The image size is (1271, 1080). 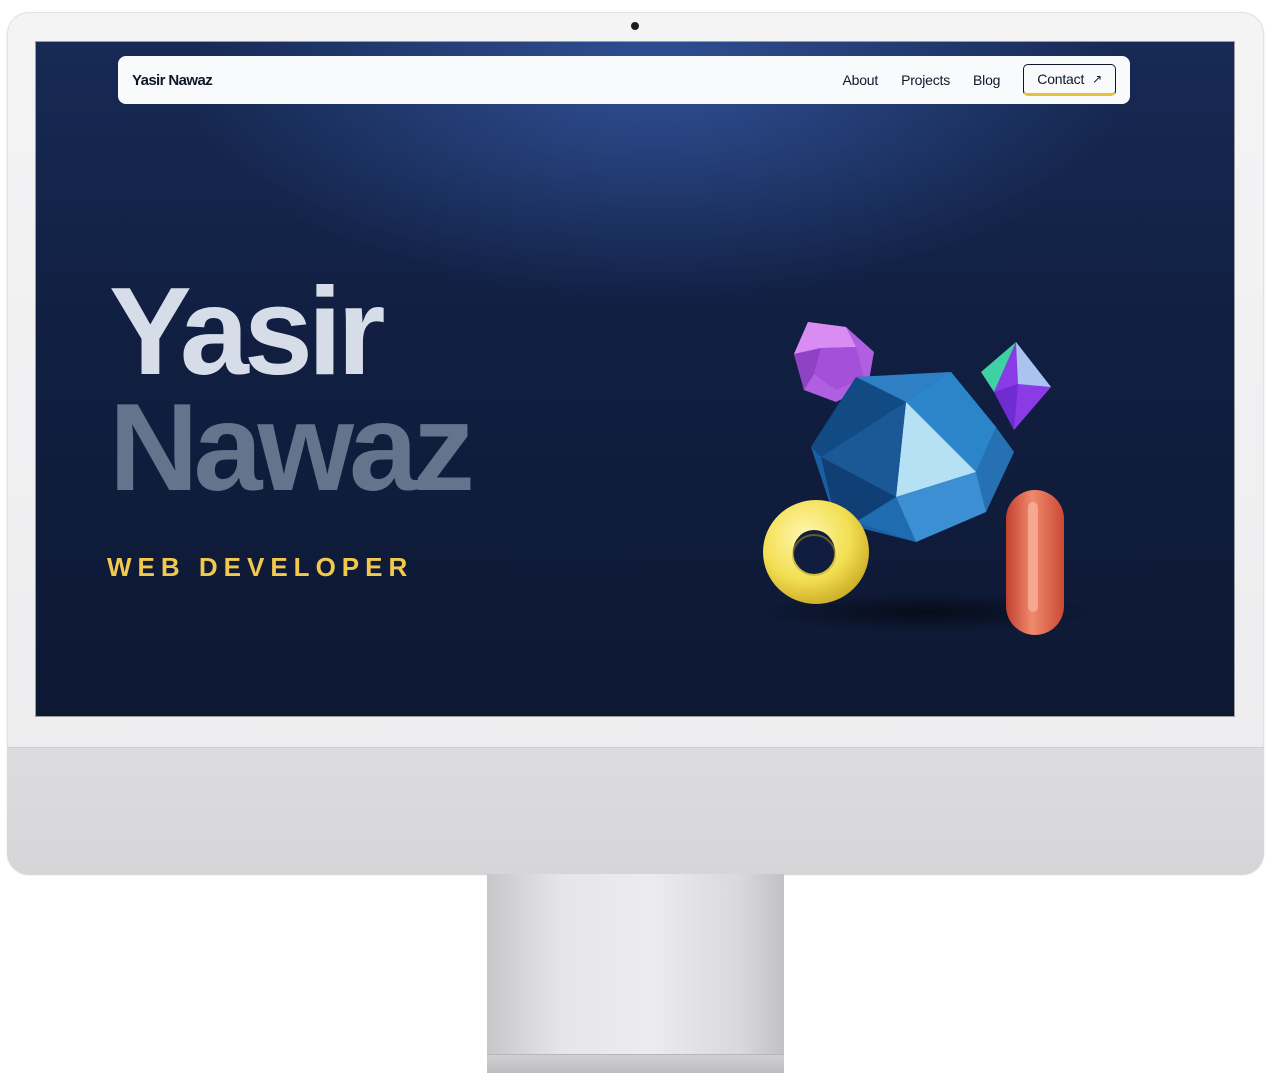 What do you see at coordinates (1035, 562) in the screenshot?
I see `red-capsule-shape` at bounding box center [1035, 562].